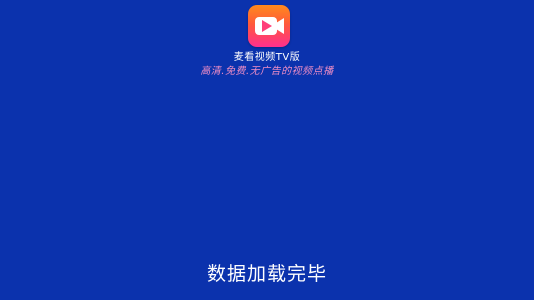  Describe the element at coordinates (267, 57) in the screenshot. I see `app-title: 麦看视频TV版` at that location.